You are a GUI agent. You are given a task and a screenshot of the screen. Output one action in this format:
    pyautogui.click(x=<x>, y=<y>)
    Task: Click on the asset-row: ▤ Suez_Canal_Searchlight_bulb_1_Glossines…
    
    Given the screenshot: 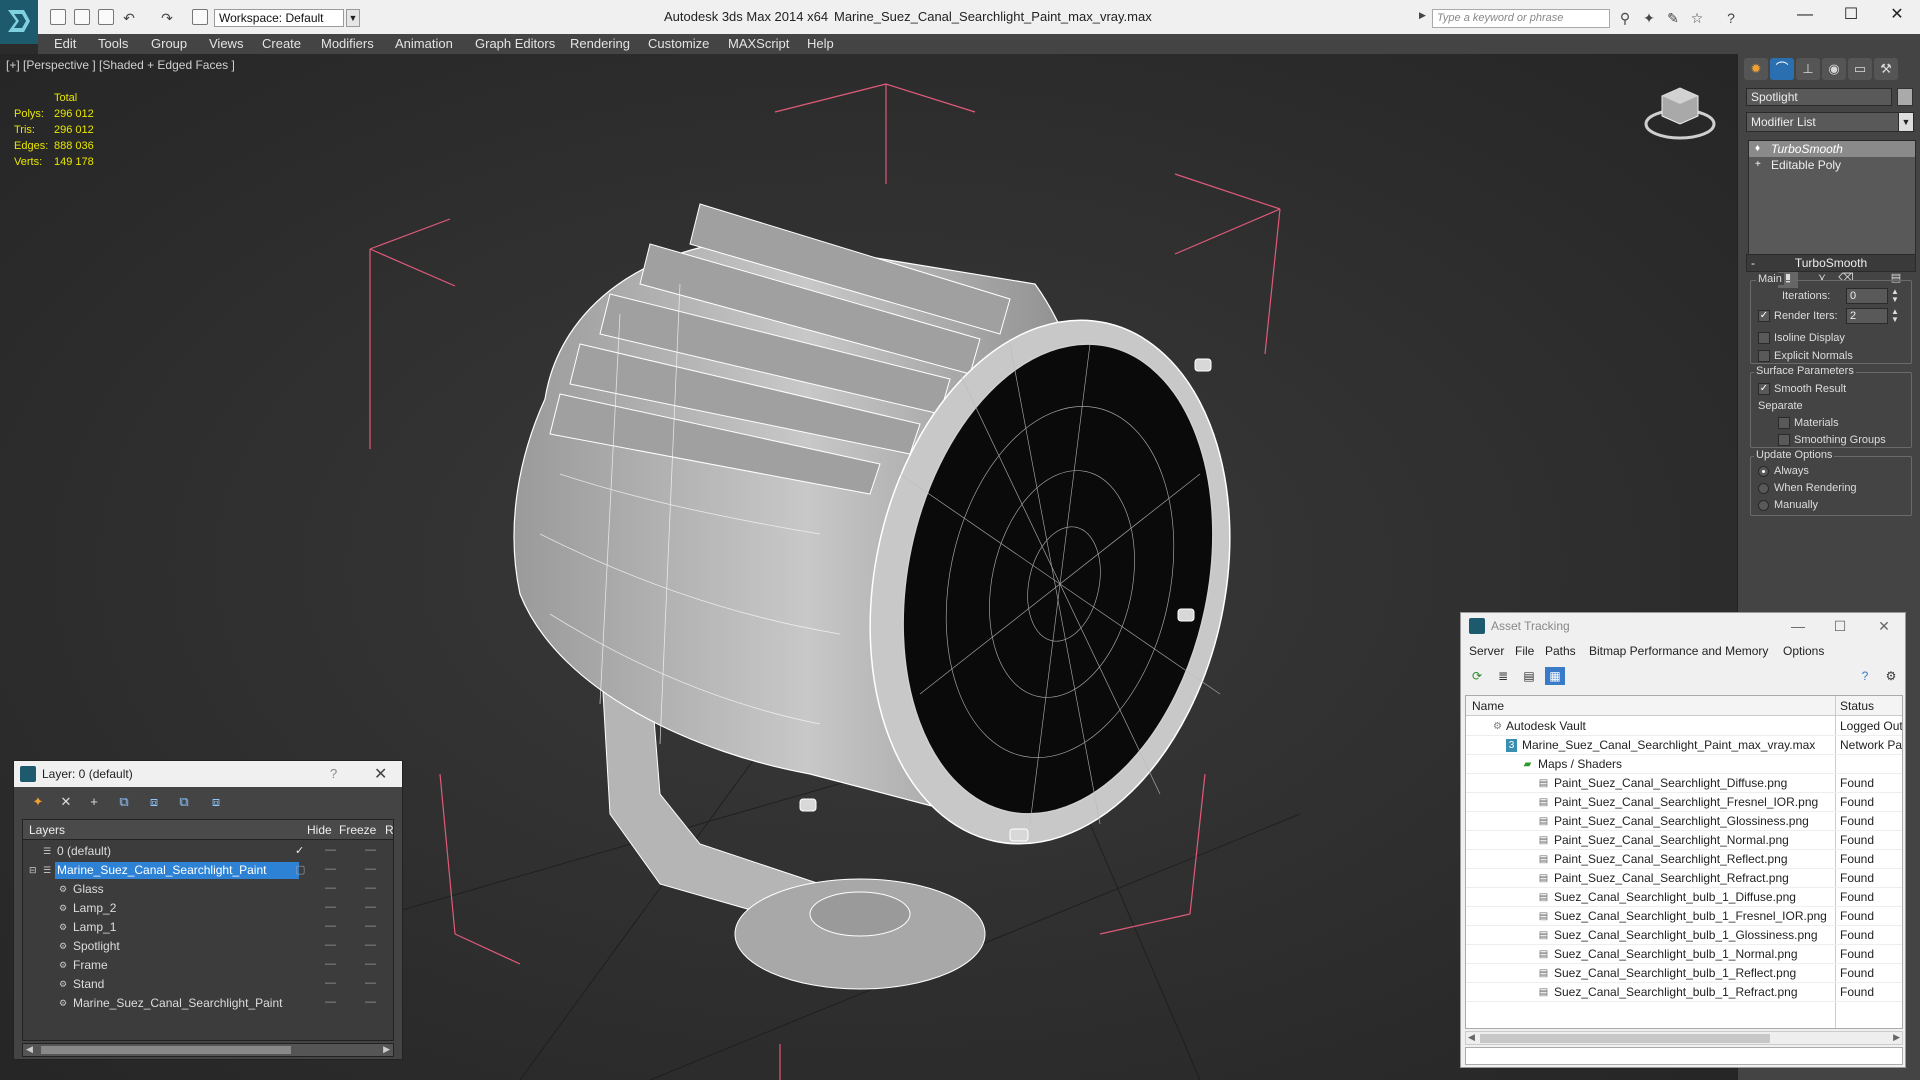 What is the action you would take?
    pyautogui.click(x=1684, y=935)
    